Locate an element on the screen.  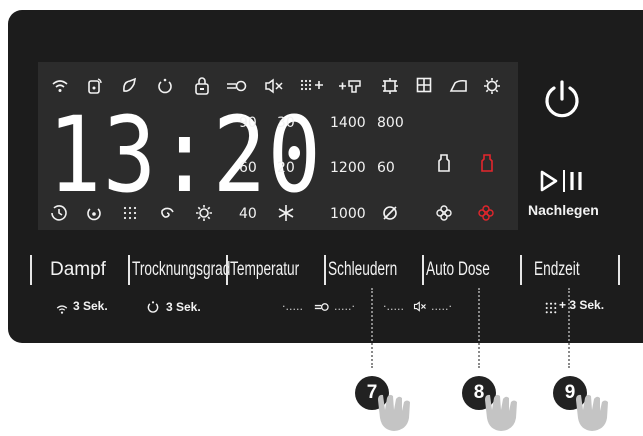
nachlegen-label: Nachlegen is located at coordinates (563, 210).